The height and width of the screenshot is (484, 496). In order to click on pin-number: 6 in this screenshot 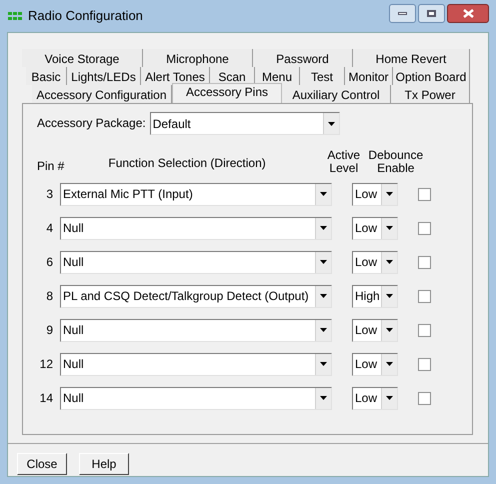, I will do `click(49, 262)`.